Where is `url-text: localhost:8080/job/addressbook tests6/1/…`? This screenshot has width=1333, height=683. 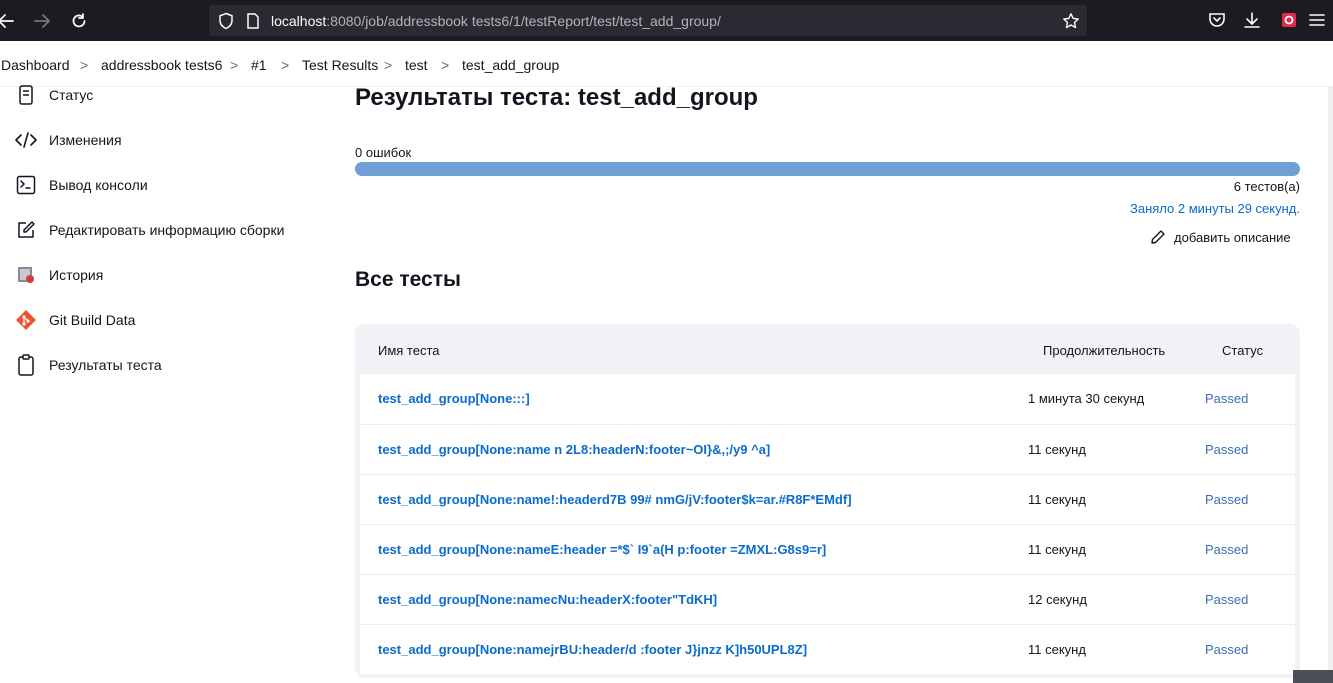 url-text: localhost:8080/job/addressbook tests6/1/… is located at coordinates (496, 21).